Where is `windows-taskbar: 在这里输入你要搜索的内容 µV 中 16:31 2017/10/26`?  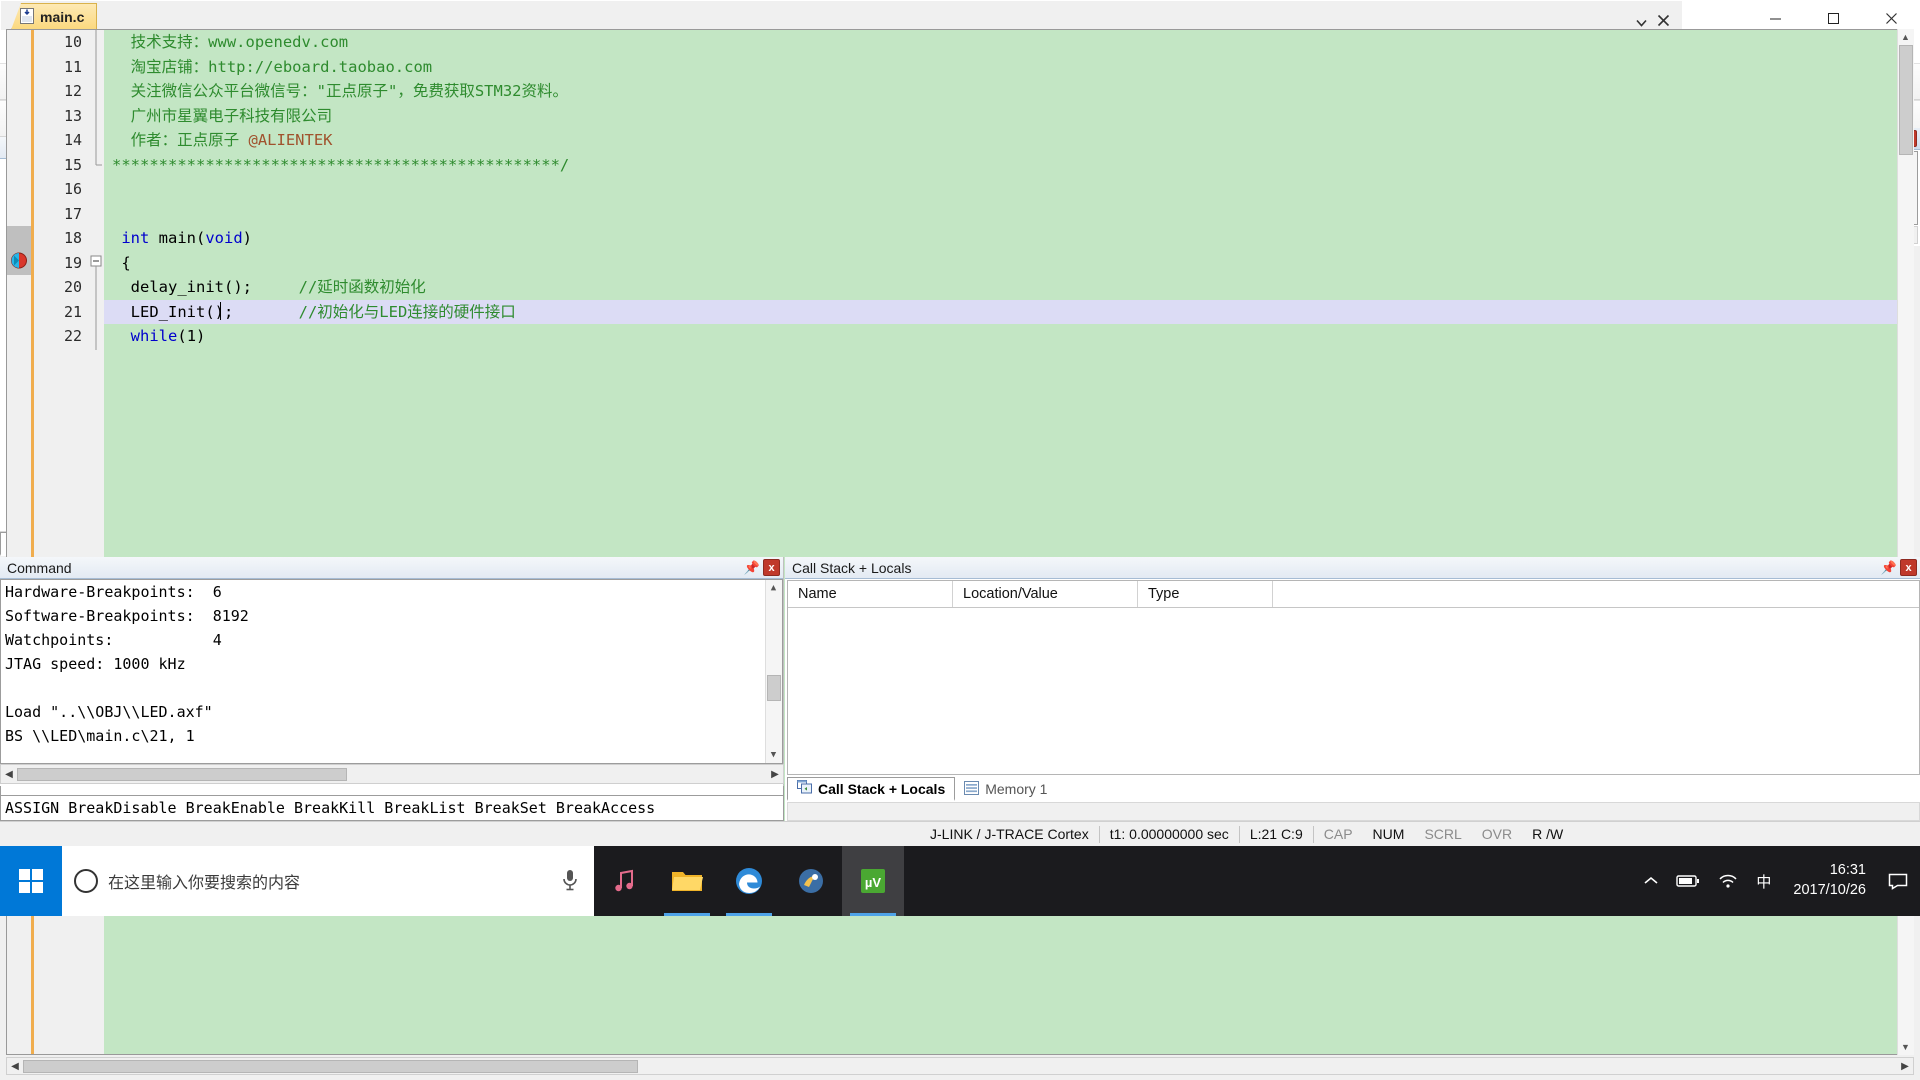 windows-taskbar: 在这里输入你要搜索的内容 µV 中 16:31 2017/10/26 is located at coordinates (960, 881).